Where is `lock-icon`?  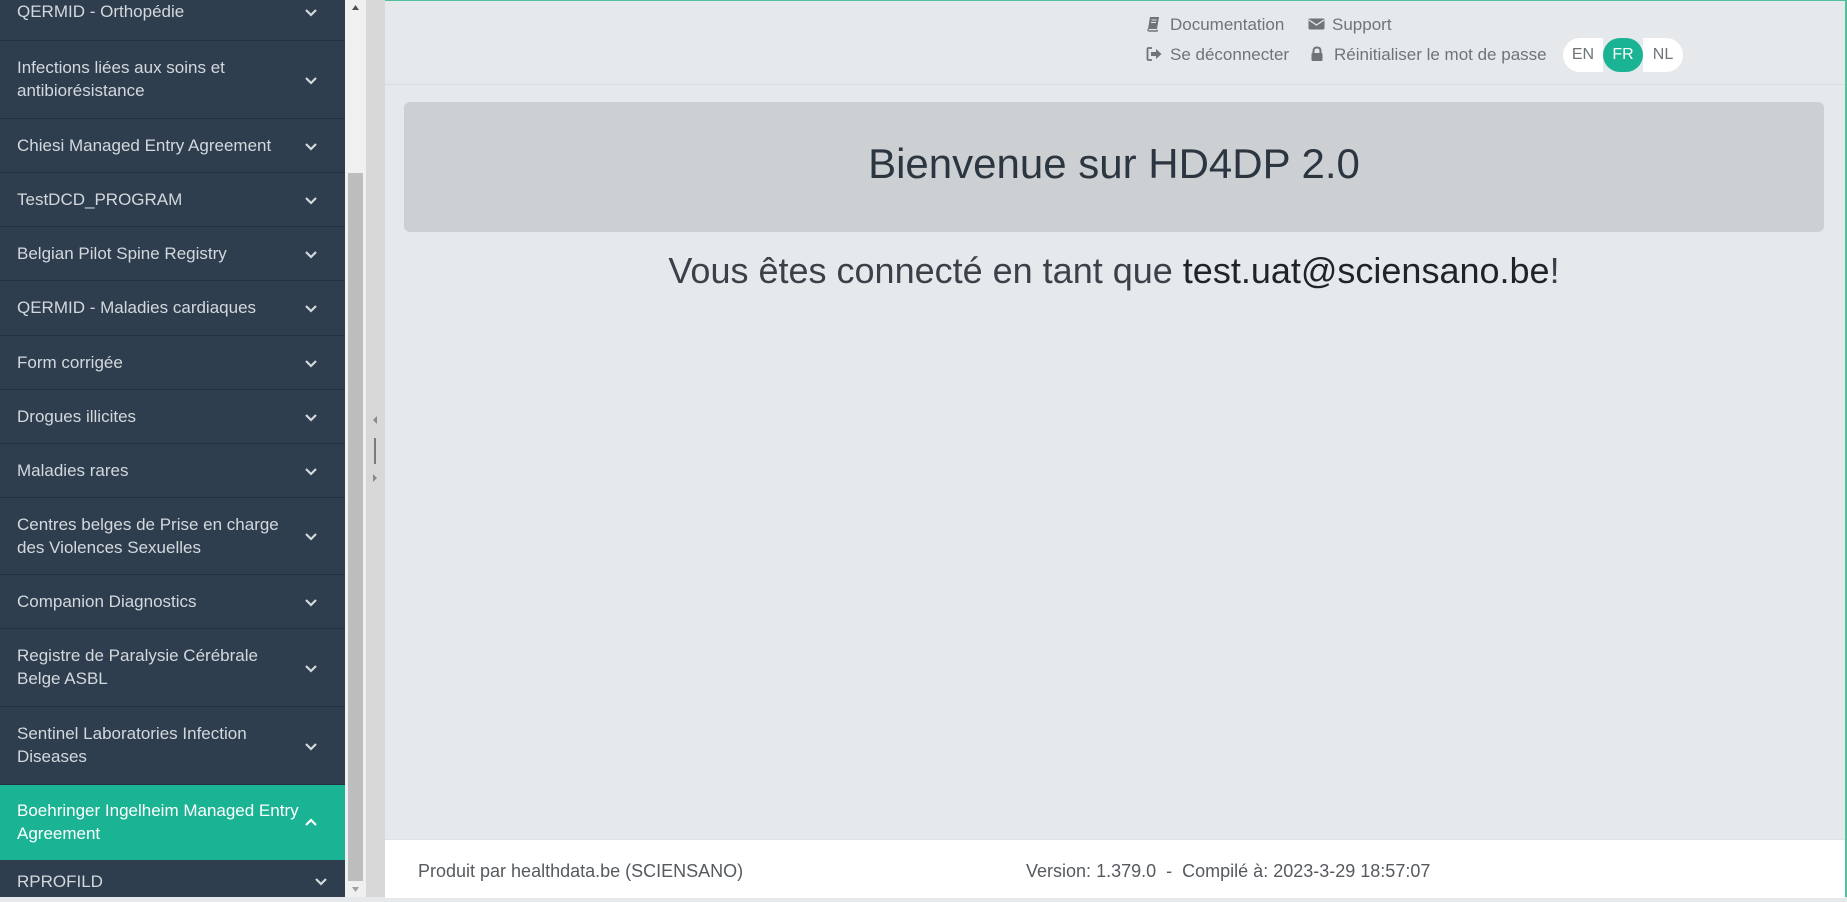 lock-icon is located at coordinates (1318, 54).